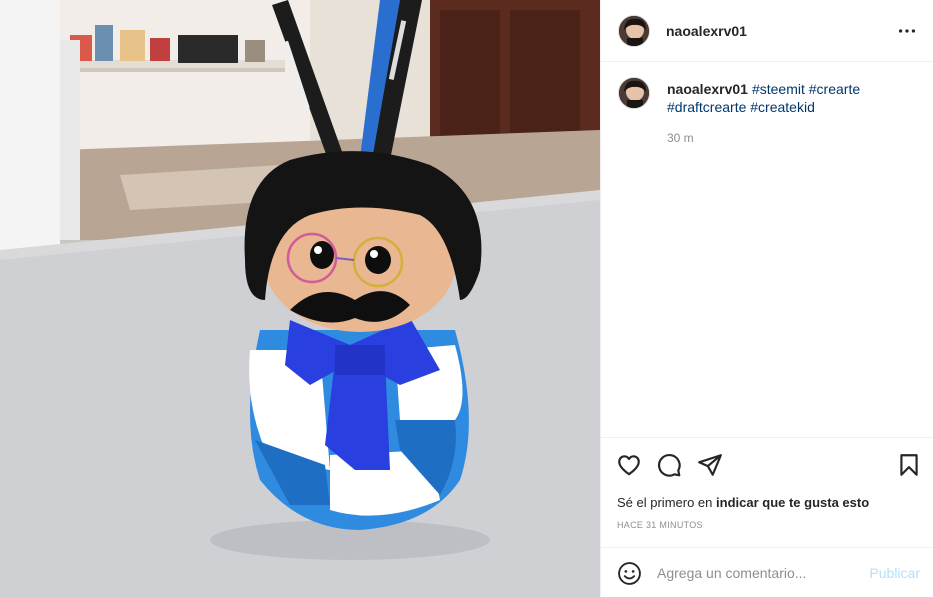 Image resolution: width=933 pixels, height=597 pixels. What do you see at coordinates (767, 31) in the screenshot?
I see `post-header: naoalexrv01` at bounding box center [767, 31].